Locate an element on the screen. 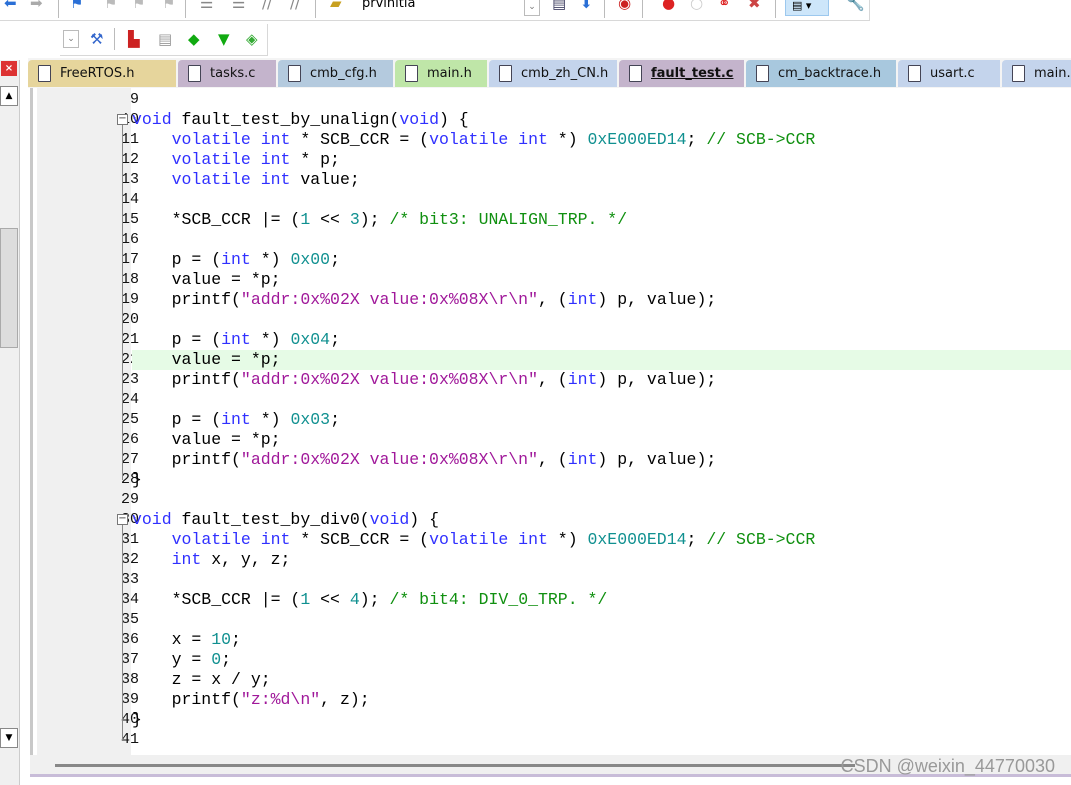  kw-token: void is located at coordinates (389, 519).